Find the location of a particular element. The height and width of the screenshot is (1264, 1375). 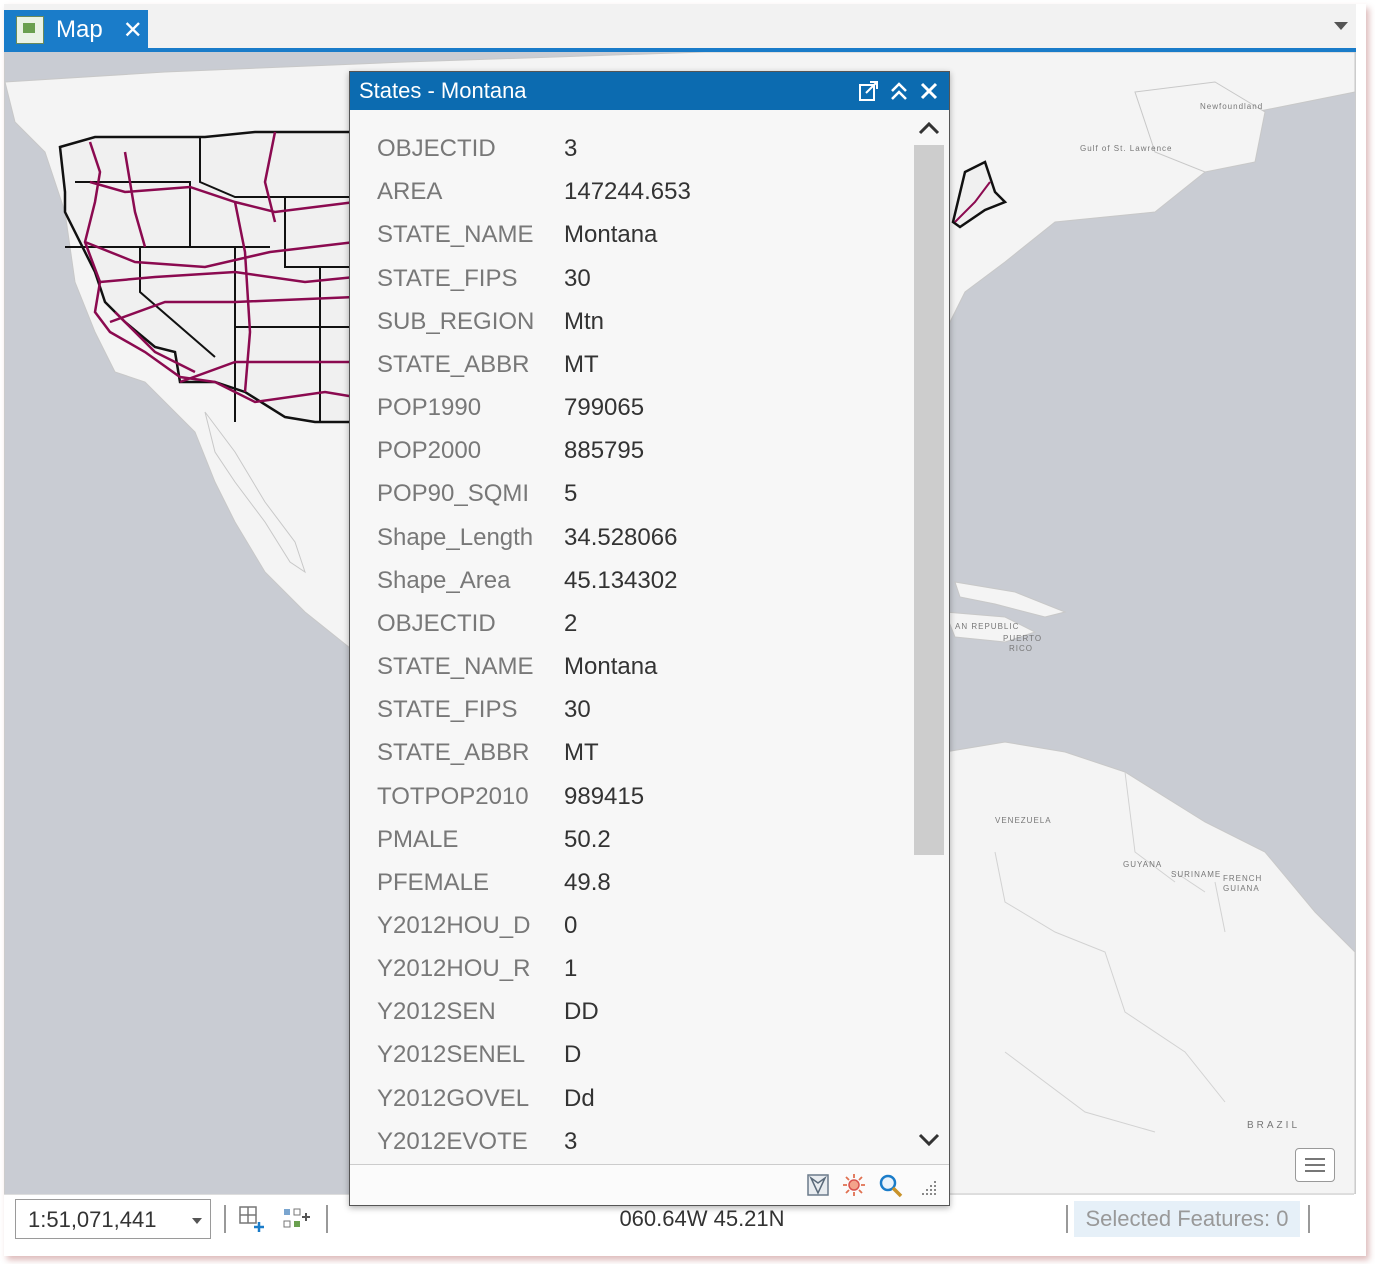

field-name: PFEMALE is located at coordinates (433, 882).